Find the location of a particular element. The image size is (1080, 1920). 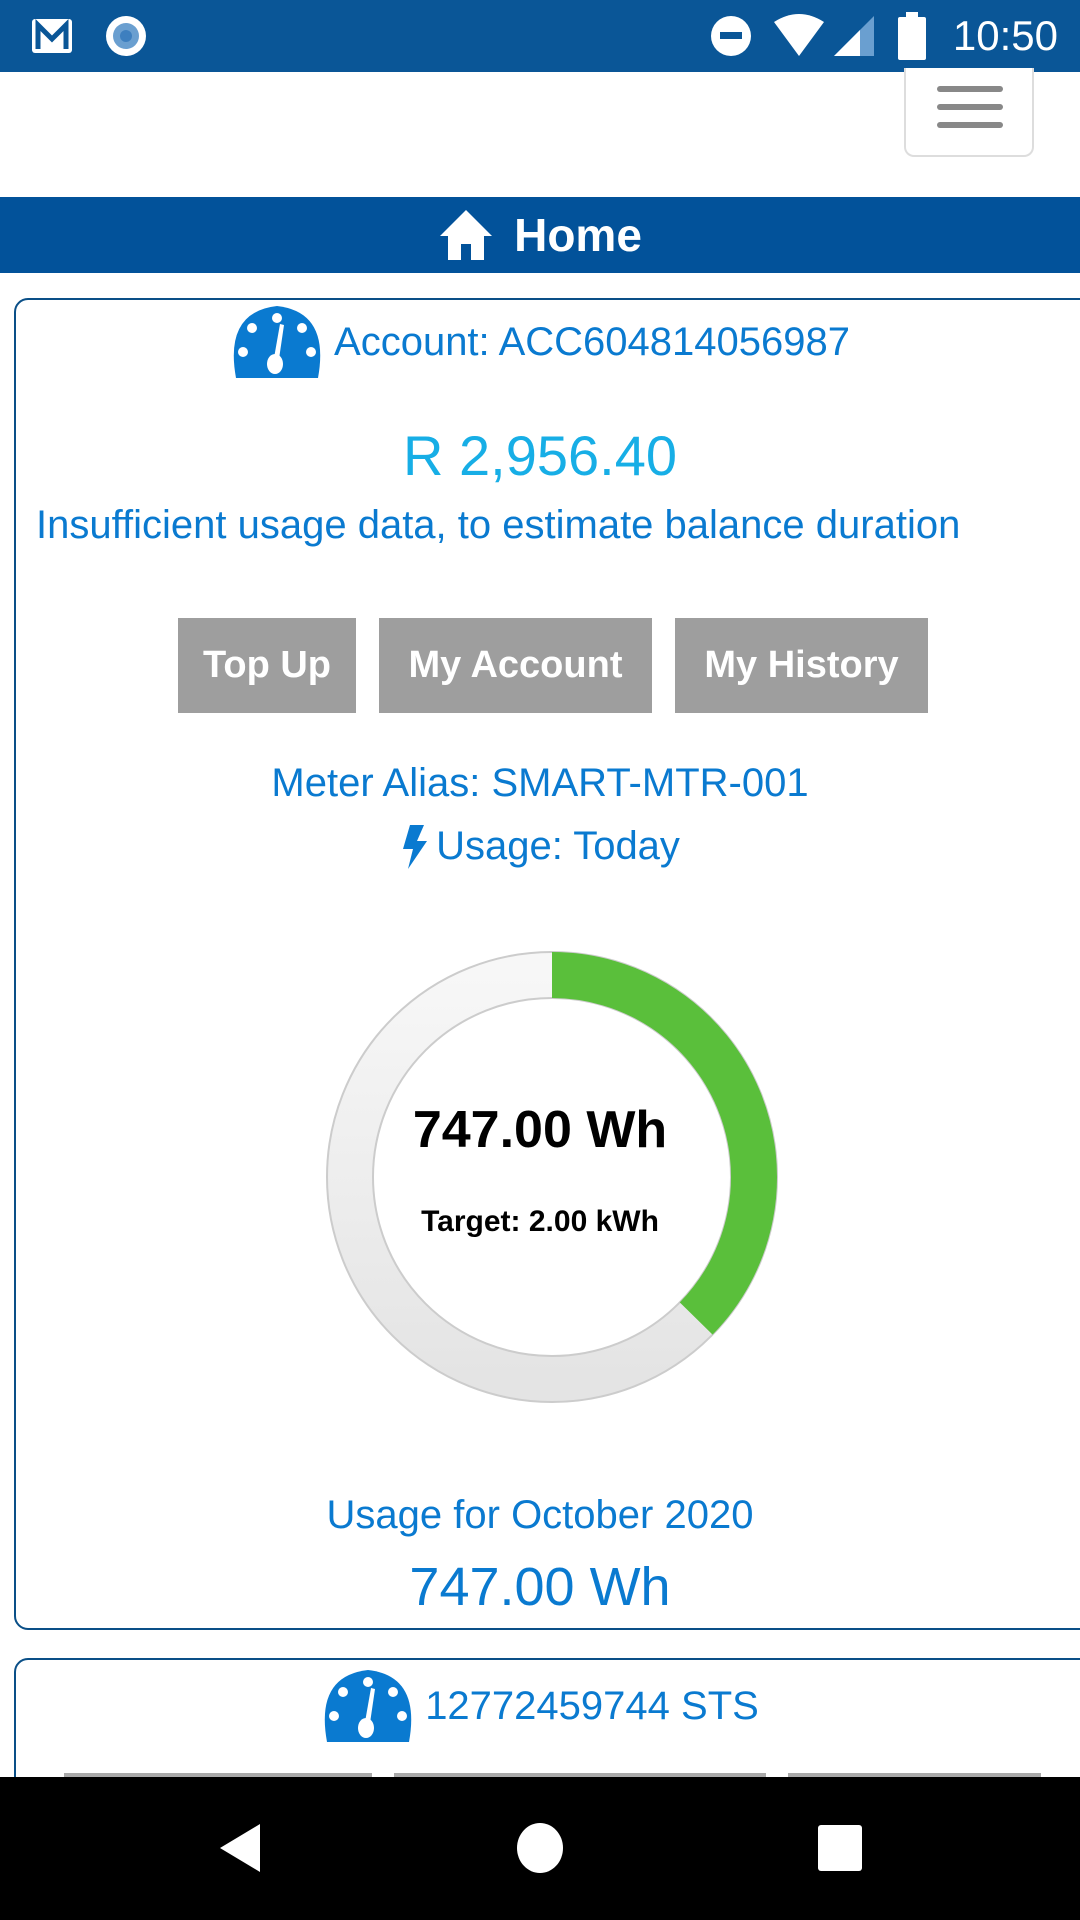

meter-row: 12772459744 STS is located at coordinates (540, 1706).